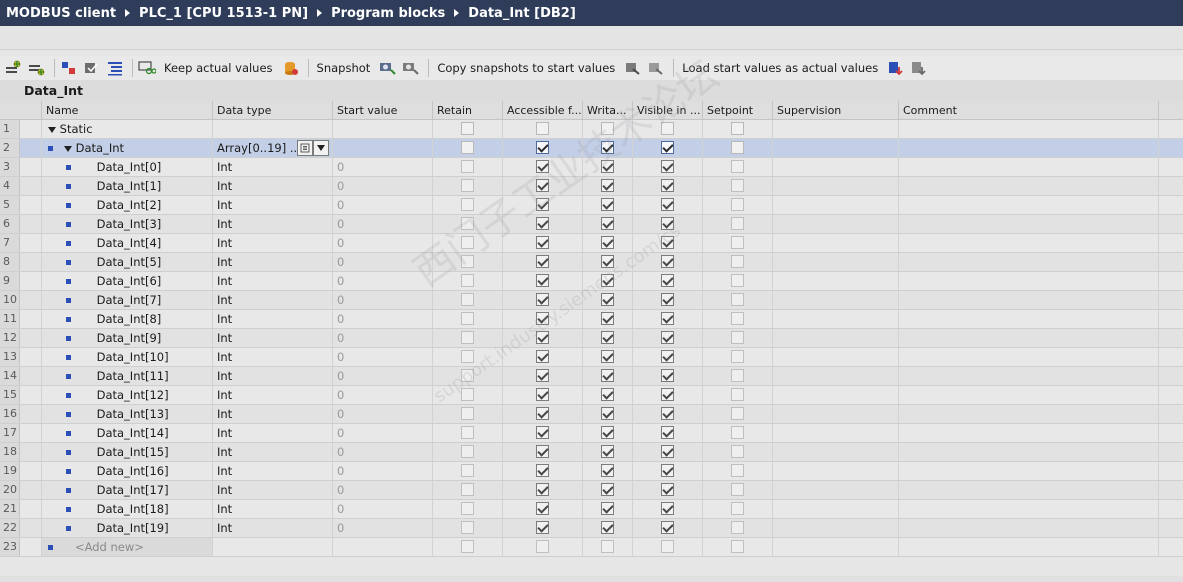 This screenshot has width=1183, height=582. What do you see at coordinates (127, 547) in the screenshot?
I see `name-cell: <Add new>` at bounding box center [127, 547].